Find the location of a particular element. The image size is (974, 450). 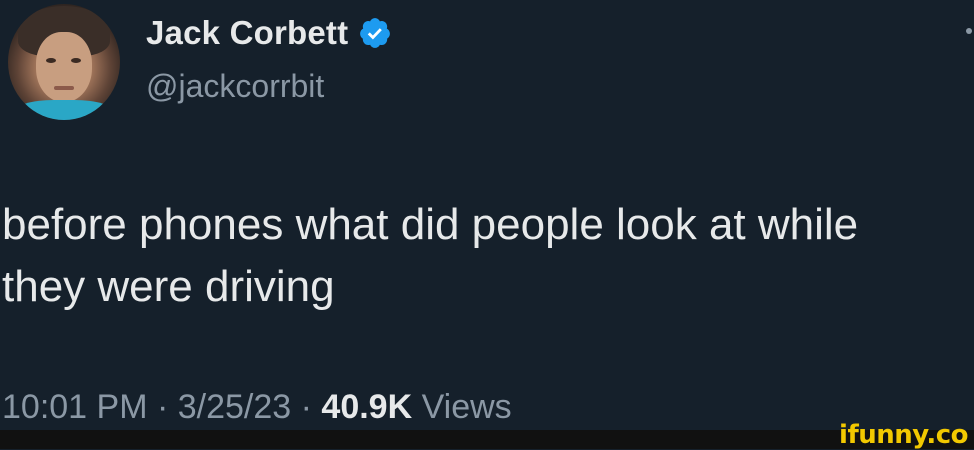

ifunny-watermark: ifunny.co is located at coordinates (903, 435).